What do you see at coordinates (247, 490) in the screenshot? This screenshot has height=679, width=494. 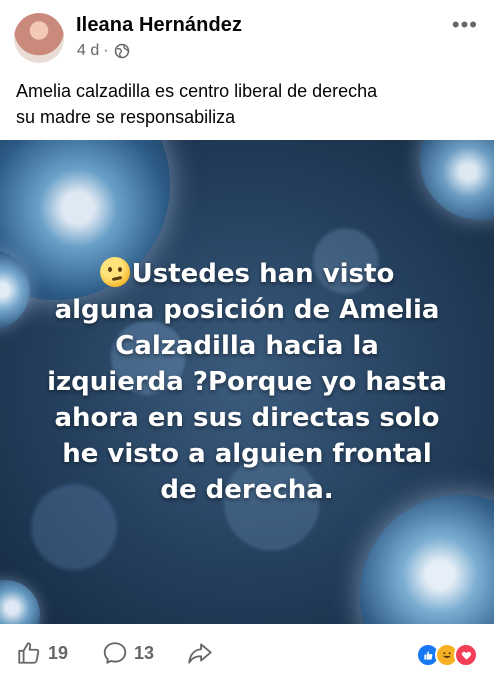 I see `overlay-line: de derecha.` at bounding box center [247, 490].